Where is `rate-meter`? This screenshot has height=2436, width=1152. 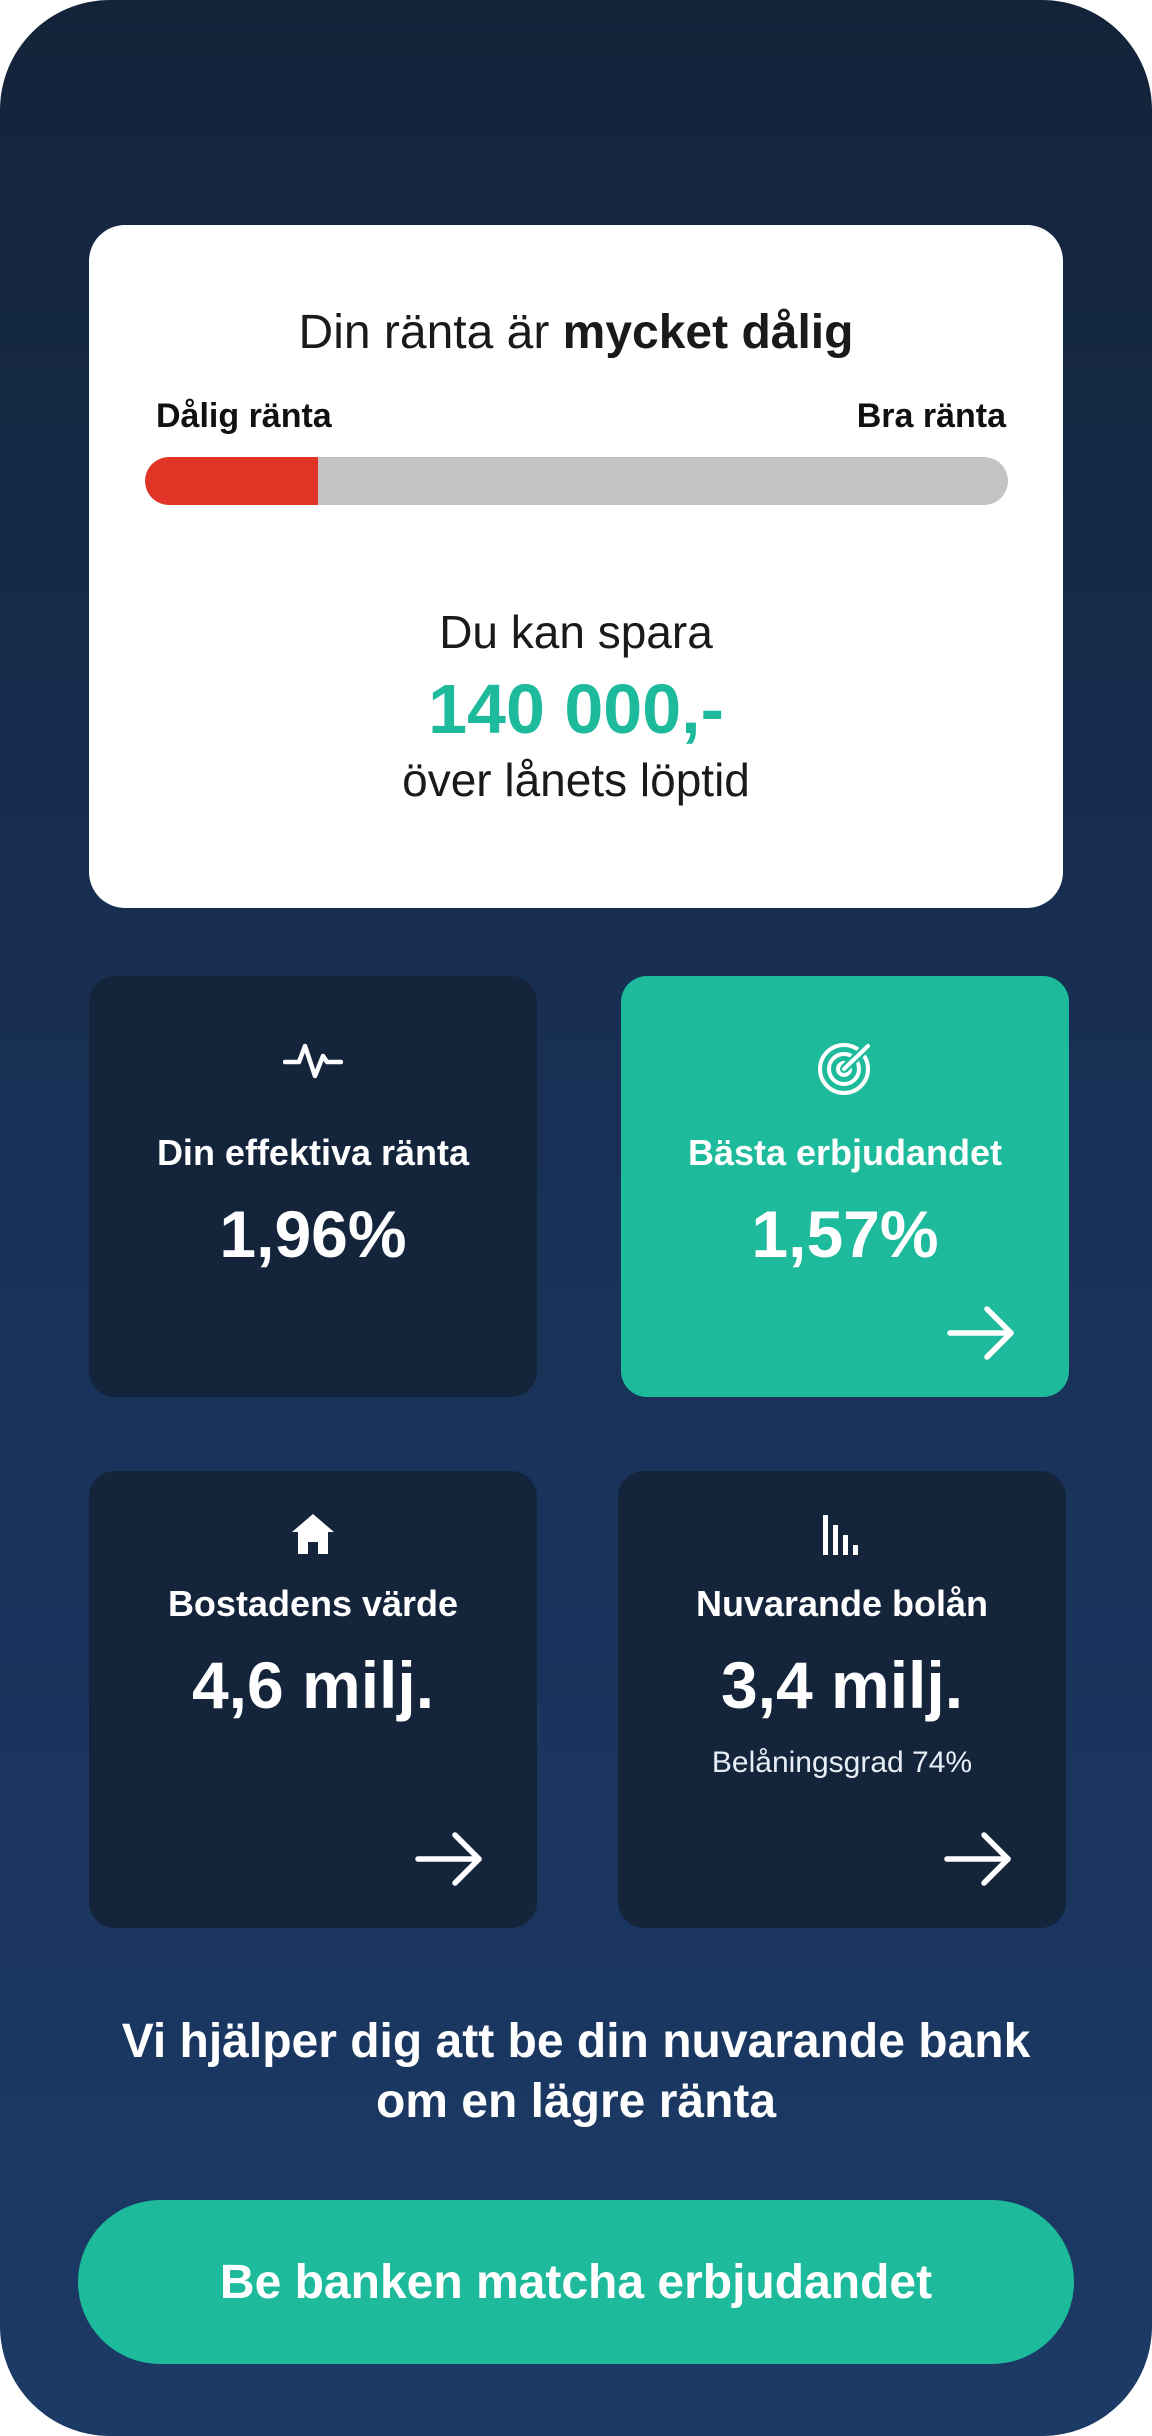 rate-meter is located at coordinates (576, 481).